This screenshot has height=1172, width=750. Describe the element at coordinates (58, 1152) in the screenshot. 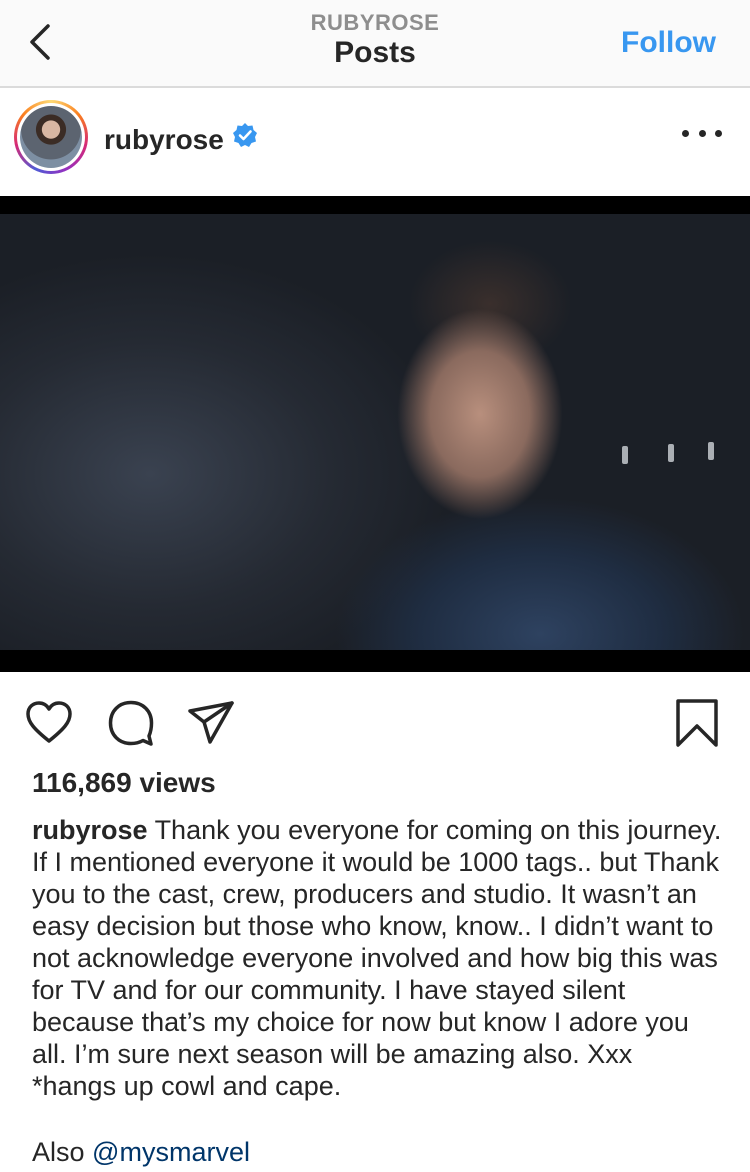

I see `also-label: Also` at that location.